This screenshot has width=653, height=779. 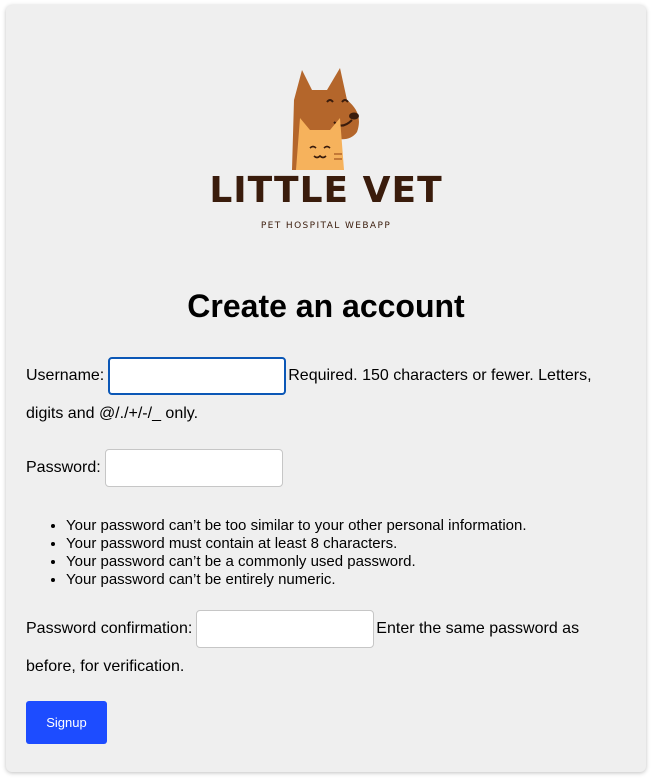 I want to click on page-title: Create an account, so click(x=326, y=306).